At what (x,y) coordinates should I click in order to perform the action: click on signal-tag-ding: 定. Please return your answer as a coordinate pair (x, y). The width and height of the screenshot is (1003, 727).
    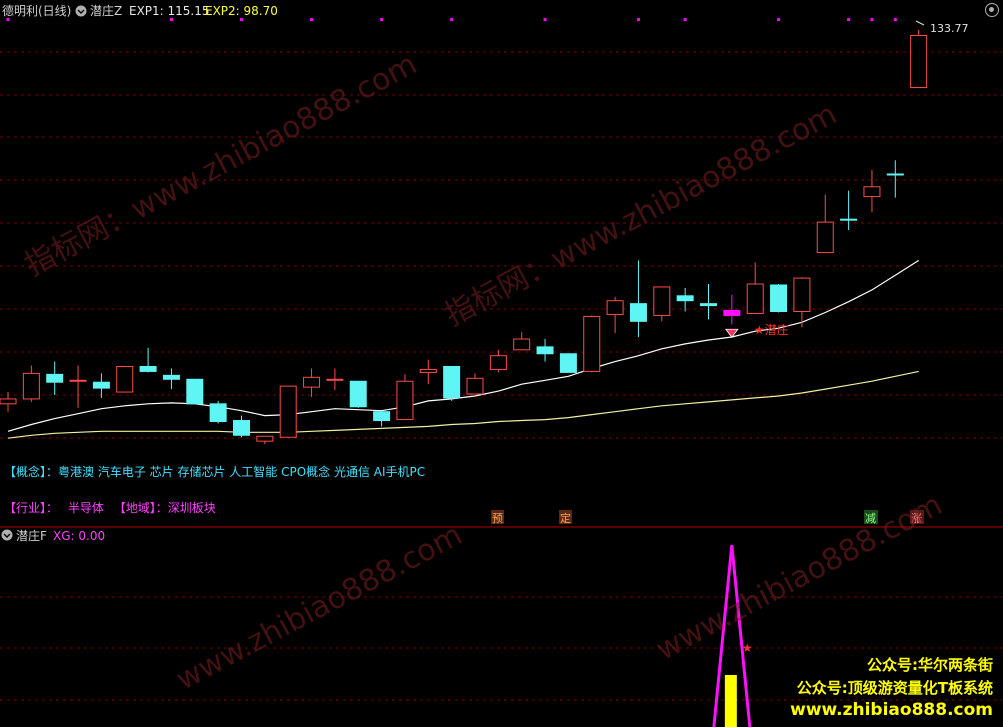
    Looking at the image, I should click on (565, 517).